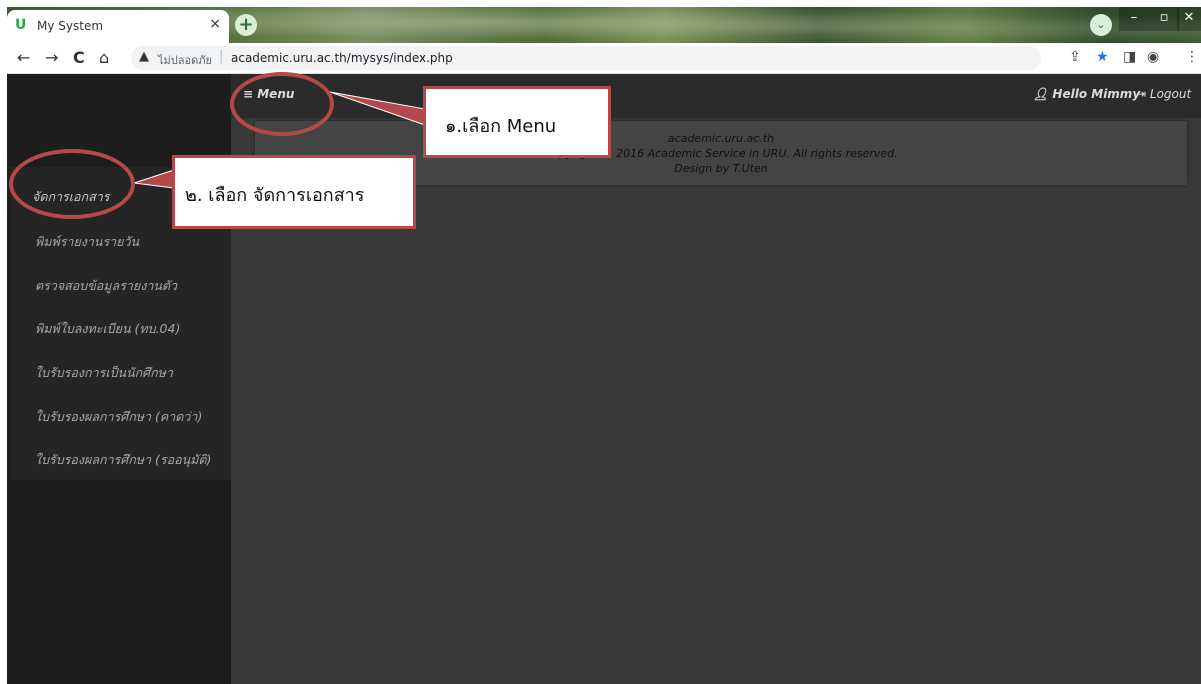 Image resolution: width=1201 pixels, height=684 pixels. I want to click on annotation-step2-text: ๒. เลือก จัดการเอกสาร, so click(275, 195).